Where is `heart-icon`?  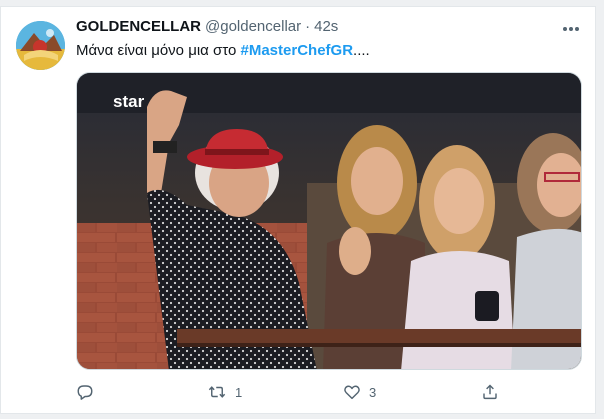
heart-icon is located at coordinates (352, 392).